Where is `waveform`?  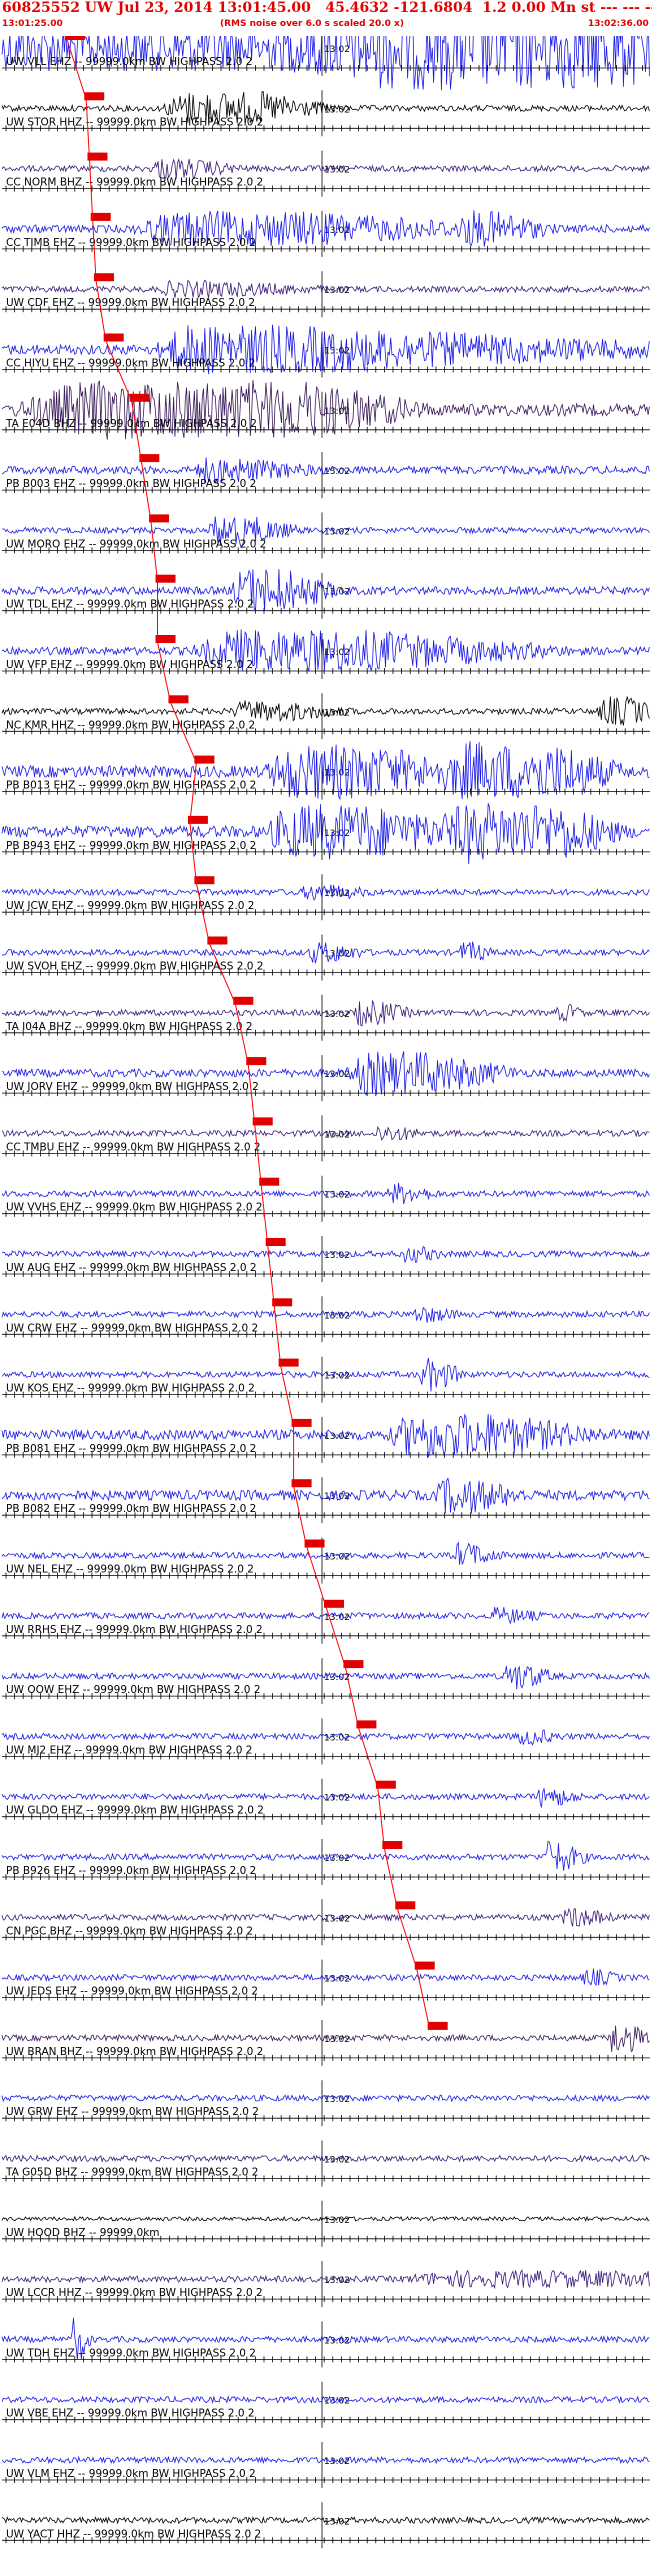
waveform is located at coordinates (325, 834).